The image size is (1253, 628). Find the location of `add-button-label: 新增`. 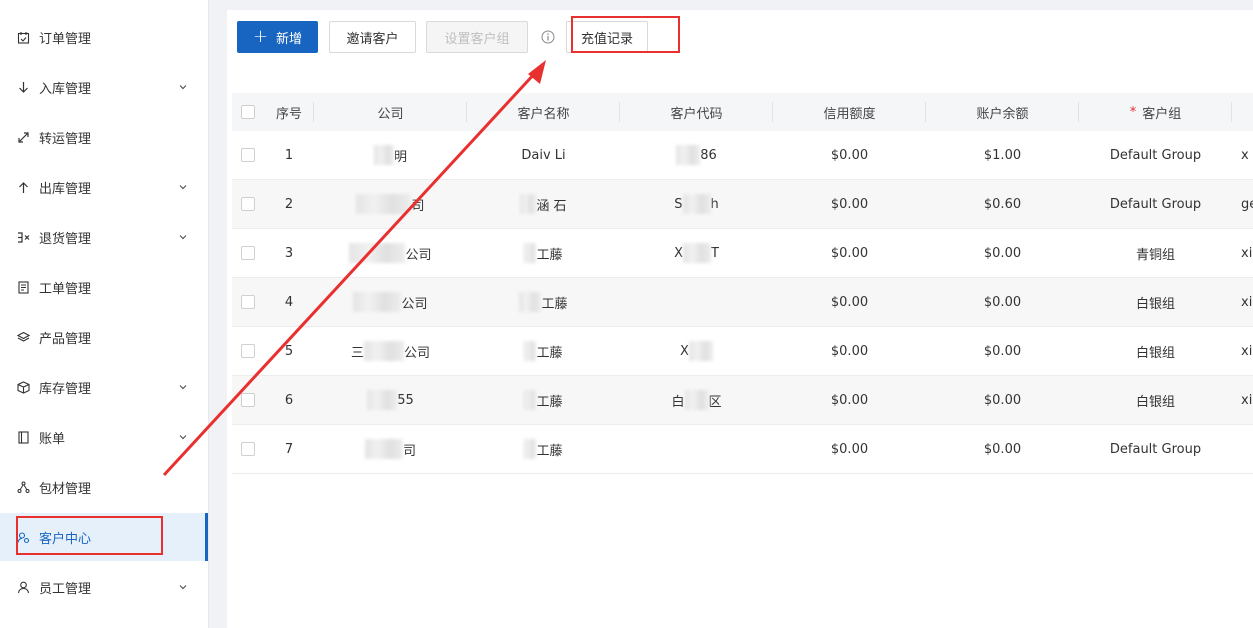

add-button-label: 新增 is located at coordinates (289, 39).